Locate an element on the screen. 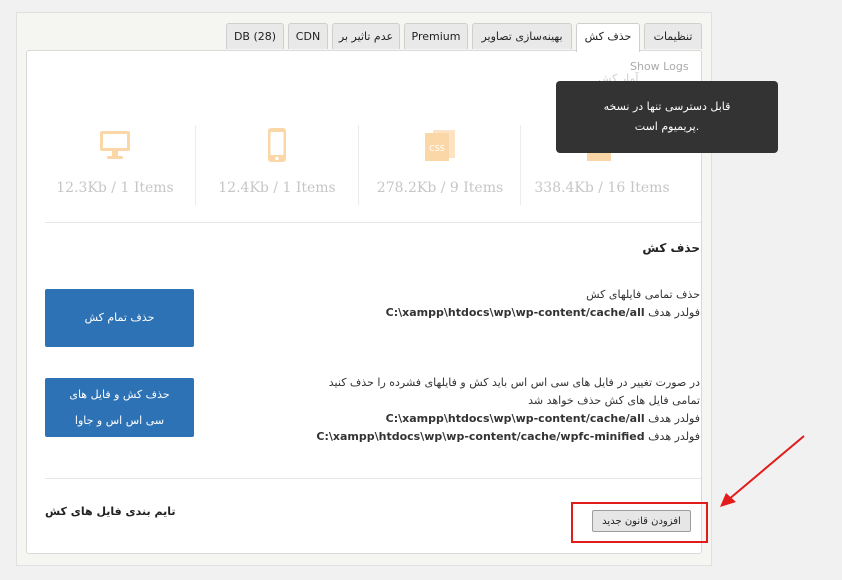 The image size is (842, 580). svg-text: CSS is located at coordinates (437, 148).